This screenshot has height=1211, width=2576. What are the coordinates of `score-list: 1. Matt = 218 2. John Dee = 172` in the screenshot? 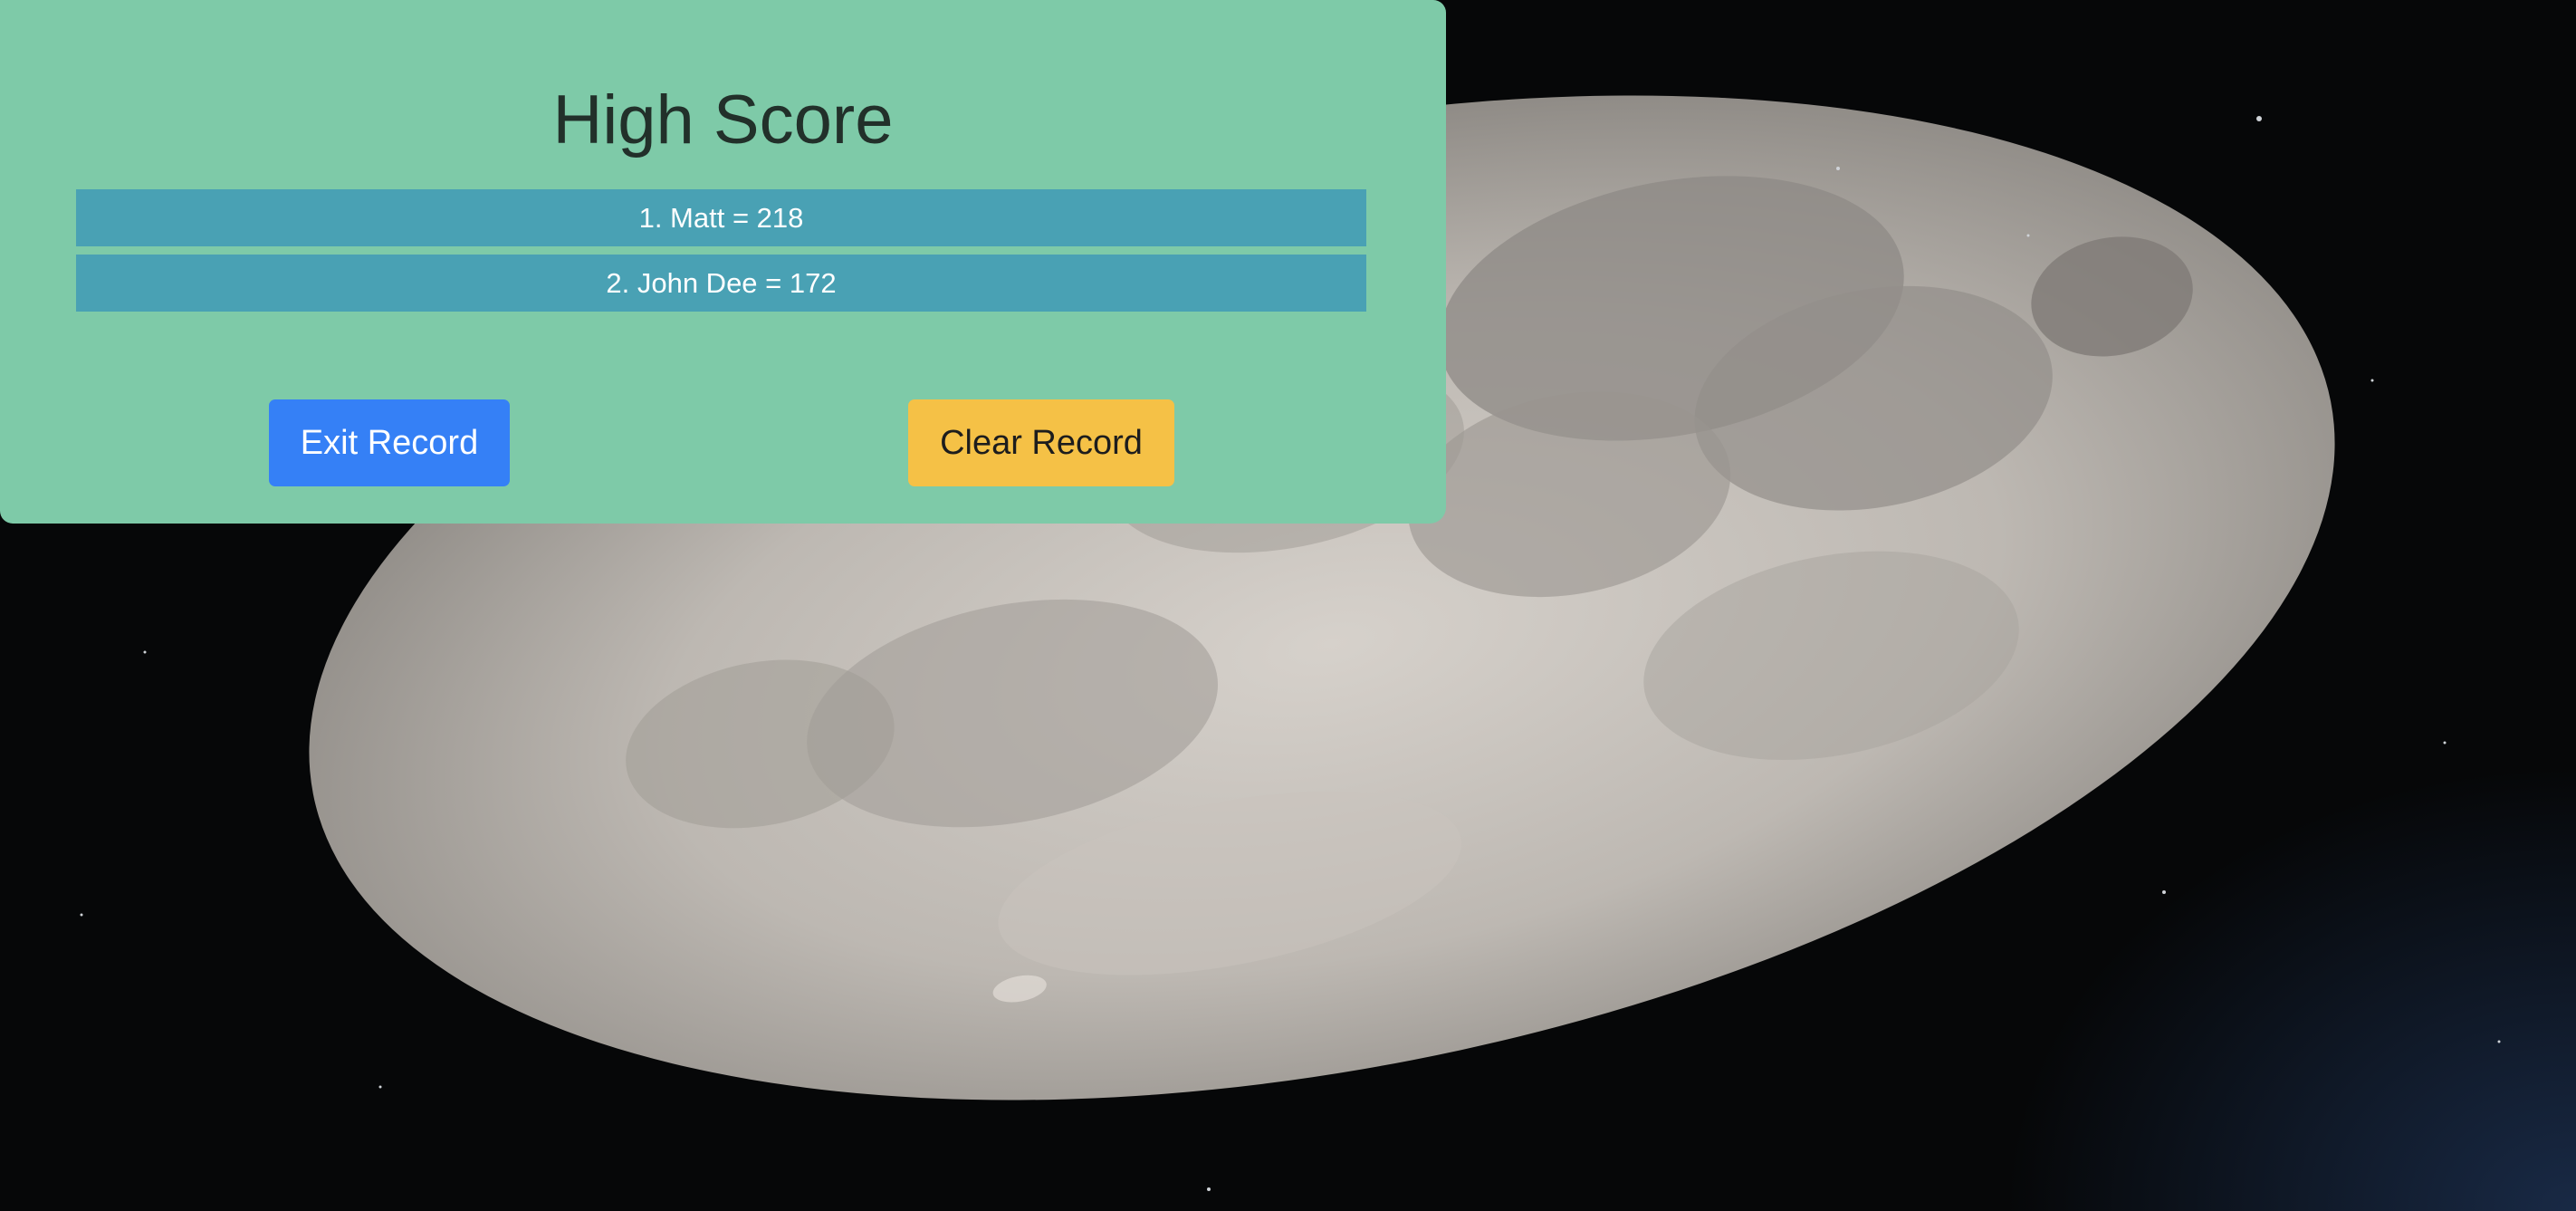 It's located at (721, 255).